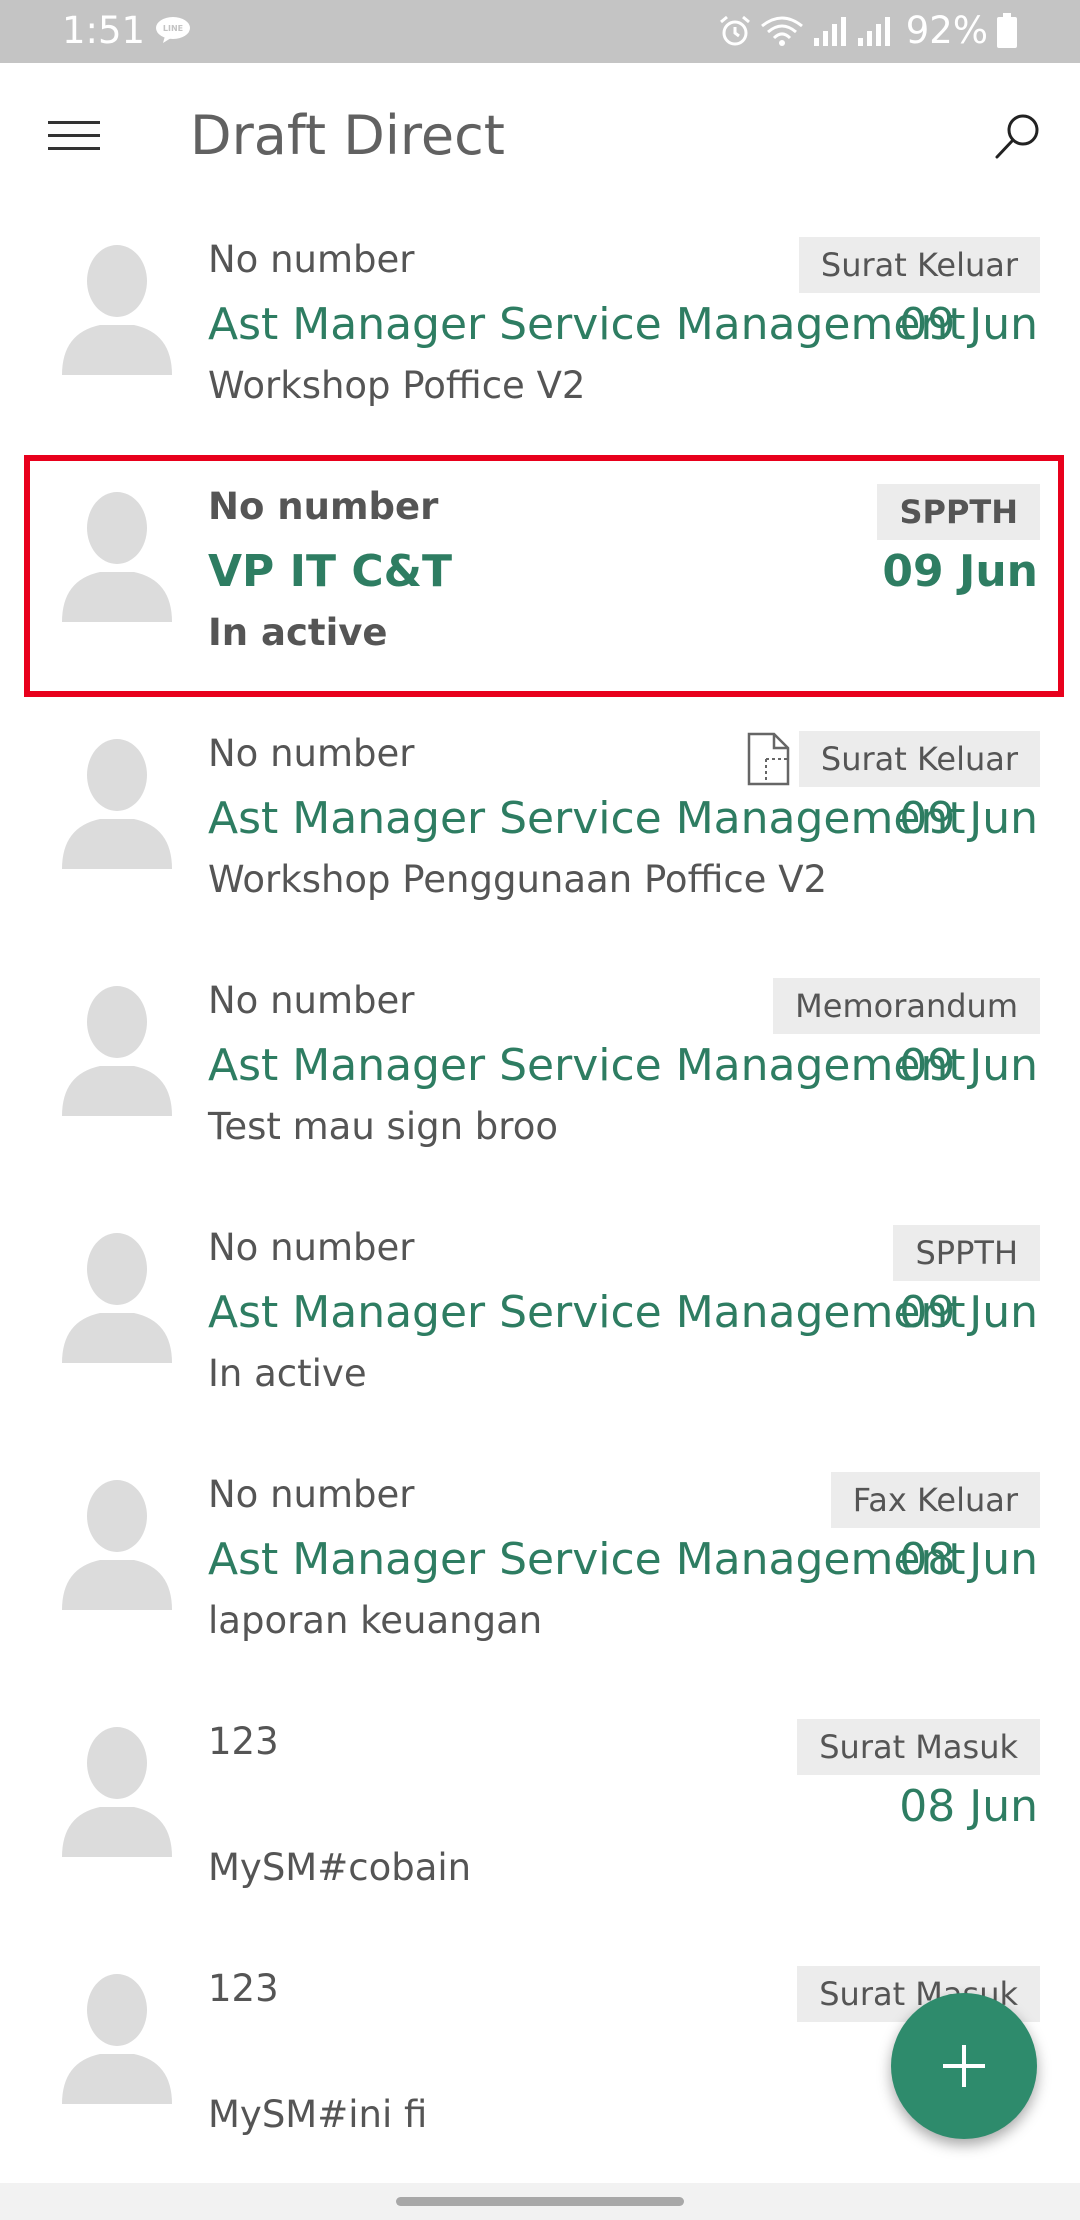 The width and height of the screenshot is (1080, 2220). I want to click on doc-subject: Test mau sign broo, so click(383, 1126).